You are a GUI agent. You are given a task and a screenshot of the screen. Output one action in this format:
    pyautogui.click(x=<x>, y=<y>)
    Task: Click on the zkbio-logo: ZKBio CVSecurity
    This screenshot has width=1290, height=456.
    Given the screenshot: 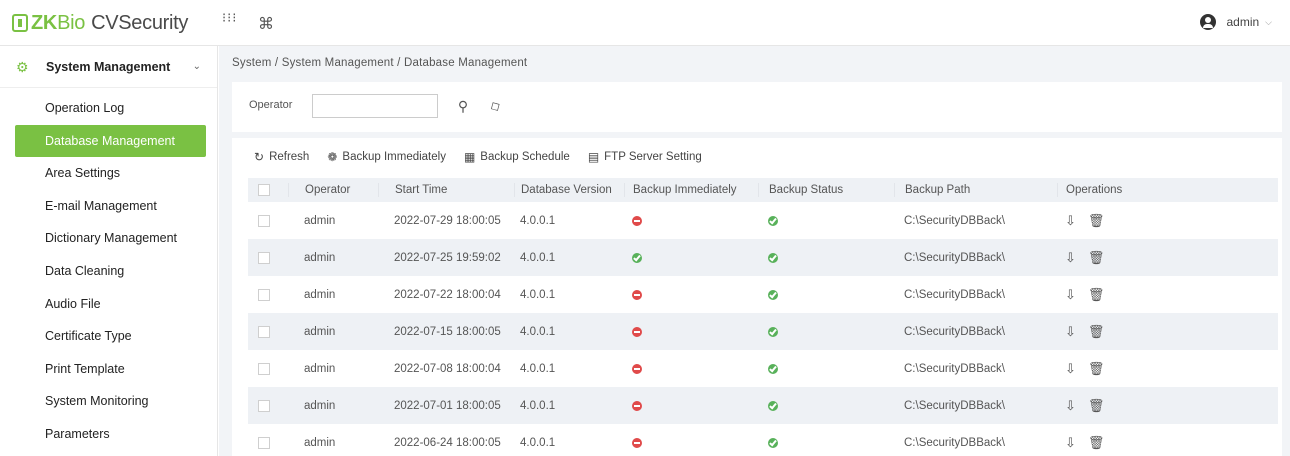 What is the action you would take?
    pyautogui.click(x=100, y=23)
    